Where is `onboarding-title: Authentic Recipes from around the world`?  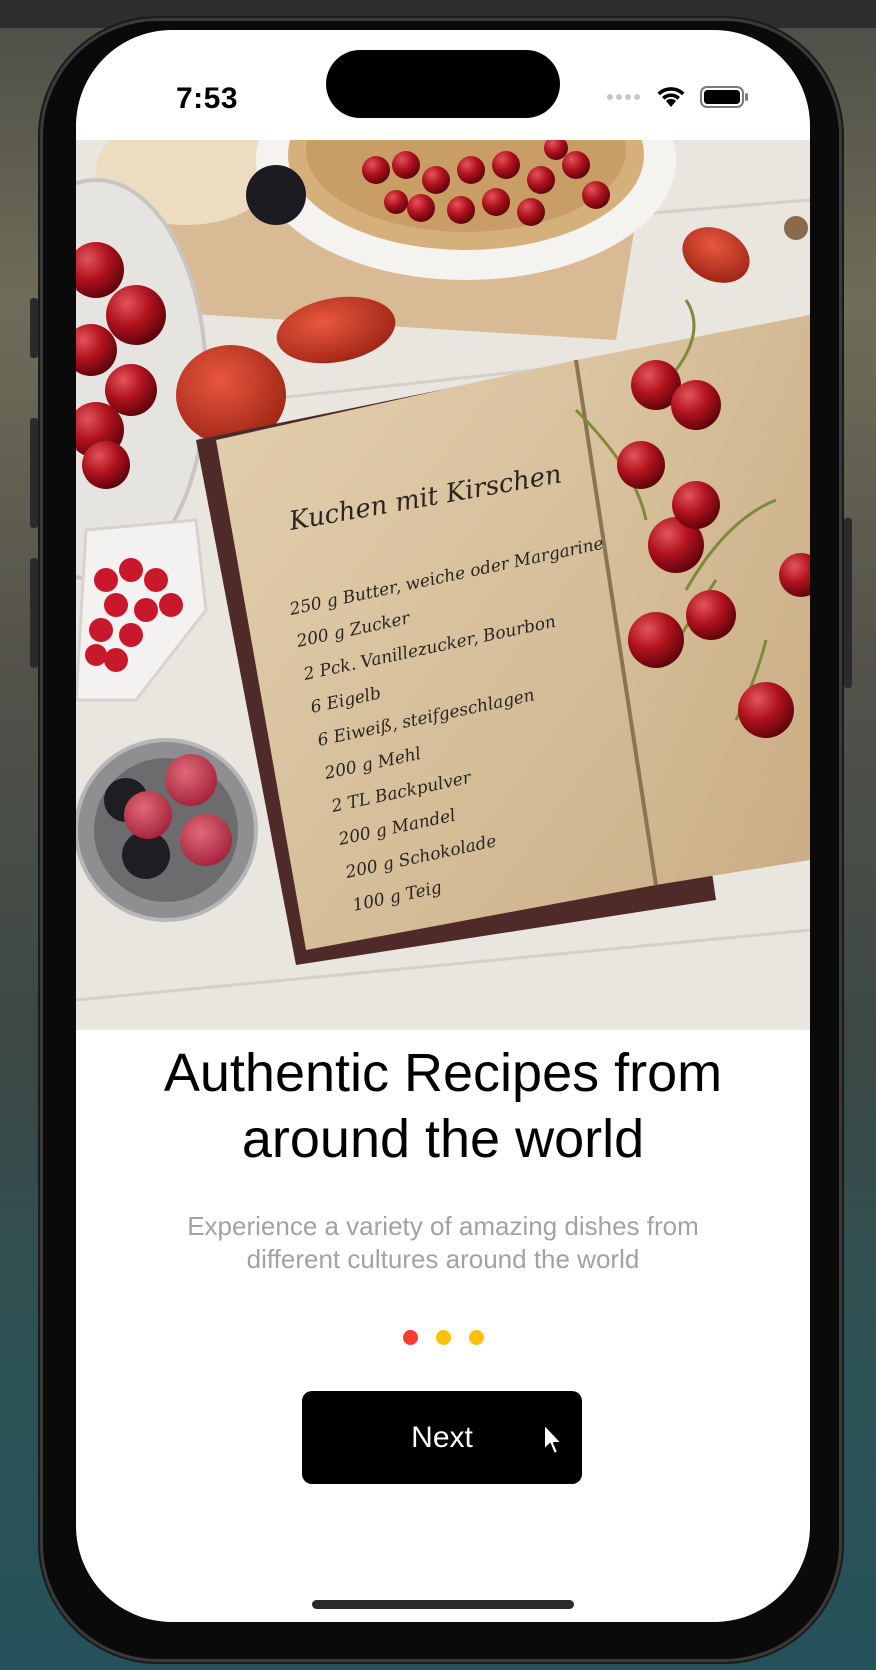 onboarding-title: Authentic Recipes from around the world is located at coordinates (443, 1106).